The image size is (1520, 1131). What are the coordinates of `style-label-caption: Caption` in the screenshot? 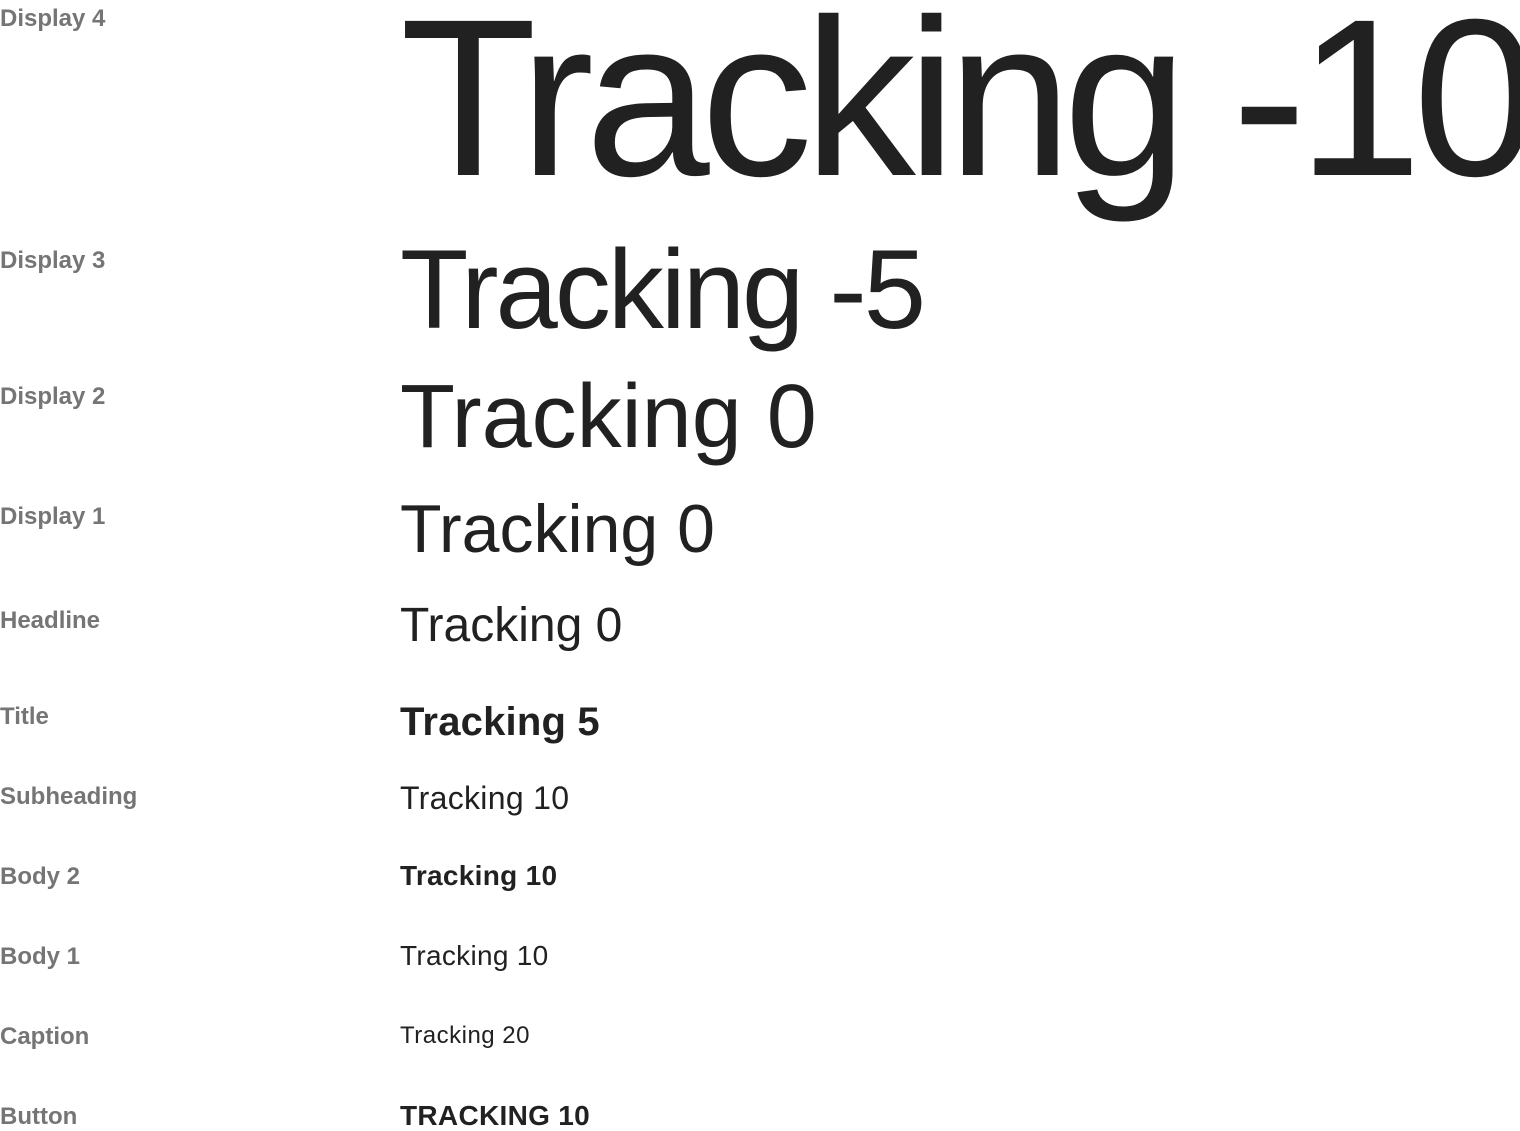 It's located at (45, 1036).